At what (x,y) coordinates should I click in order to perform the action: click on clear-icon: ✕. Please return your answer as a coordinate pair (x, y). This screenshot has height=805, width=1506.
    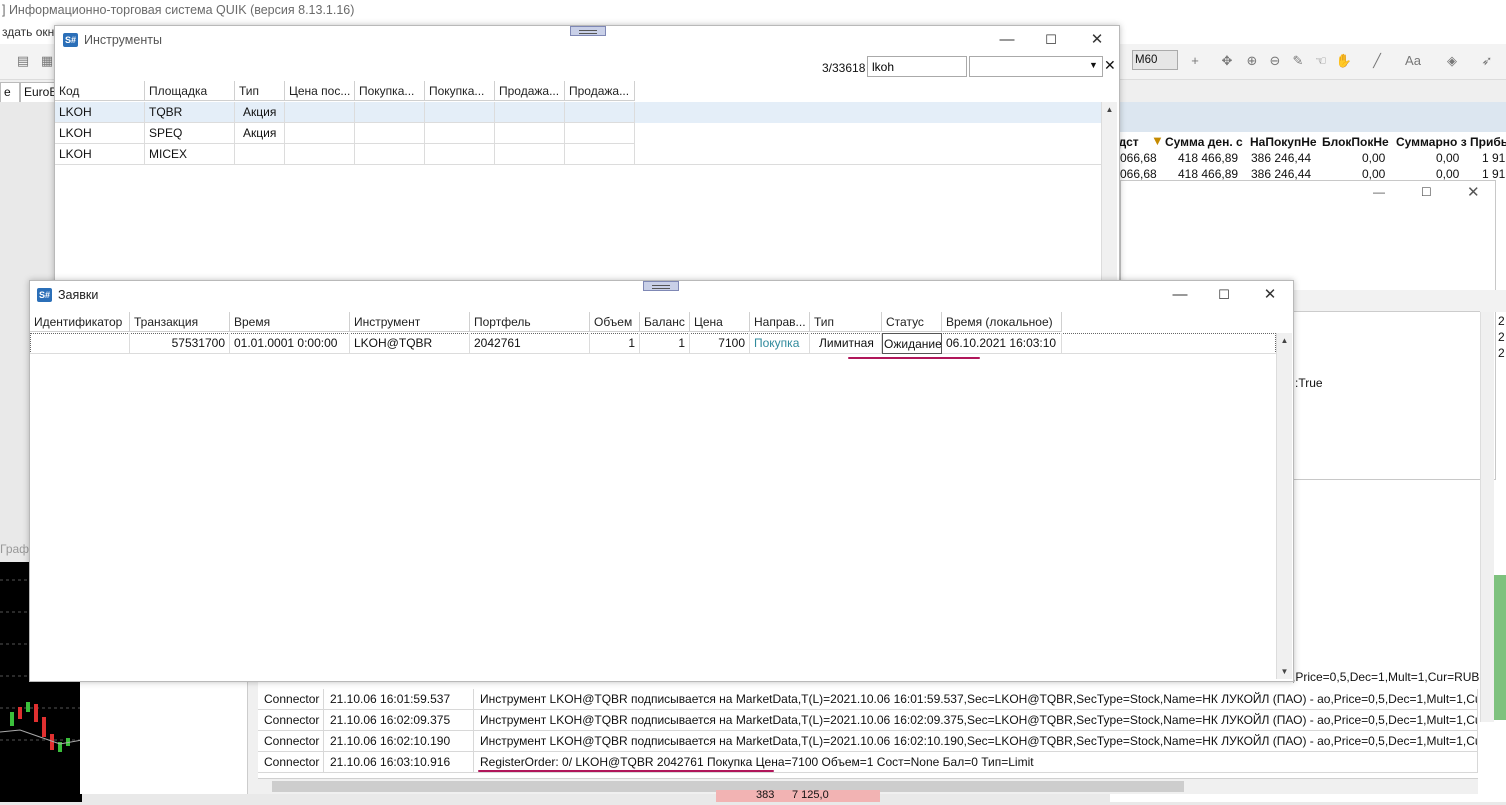
    Looking at the image, I should click on (1110, 65).